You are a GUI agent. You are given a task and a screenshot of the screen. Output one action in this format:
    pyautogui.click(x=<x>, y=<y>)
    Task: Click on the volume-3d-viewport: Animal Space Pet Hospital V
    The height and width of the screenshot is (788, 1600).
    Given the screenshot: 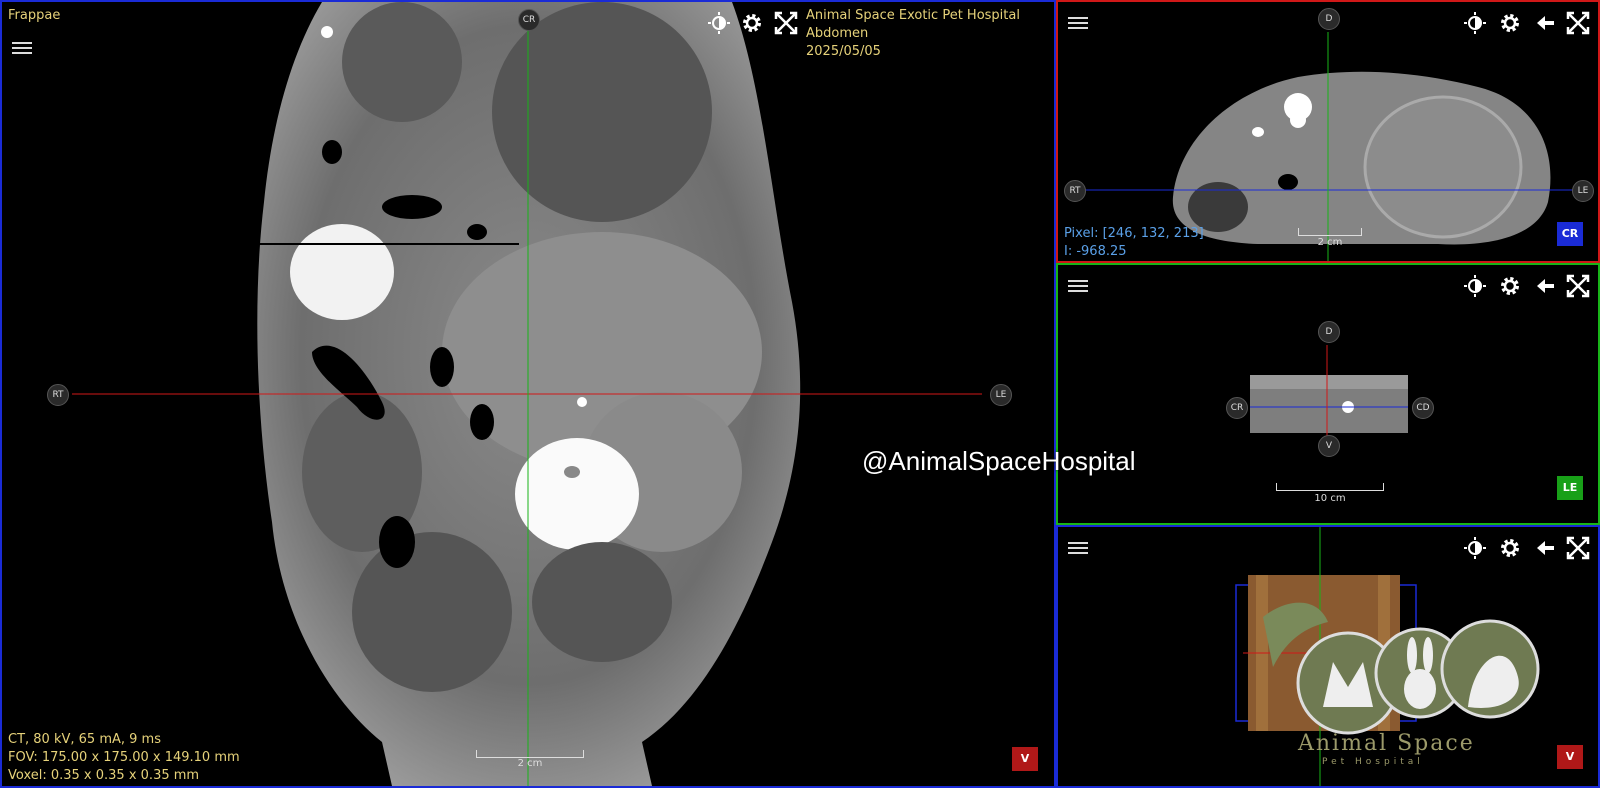 What is the action you would take?
    pyautogui.click(x=1328, y=656)
    